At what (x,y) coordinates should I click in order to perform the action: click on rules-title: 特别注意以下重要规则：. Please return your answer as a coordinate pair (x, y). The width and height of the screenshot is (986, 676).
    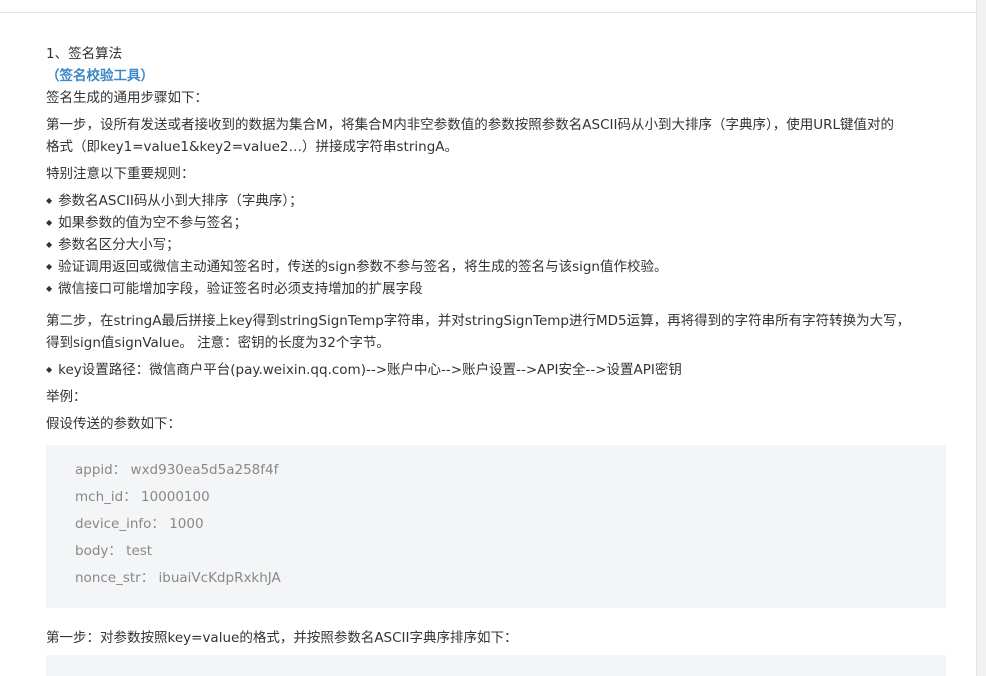
    Looking at the image, I should click on (120, 174).